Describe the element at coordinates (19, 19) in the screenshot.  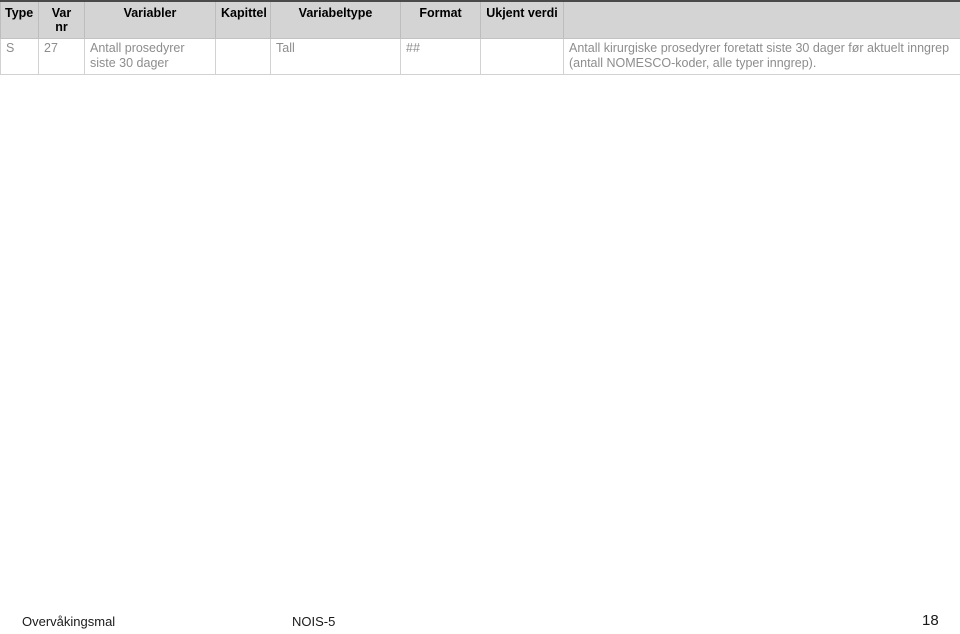
I see `column-header-type: Type` at that location.